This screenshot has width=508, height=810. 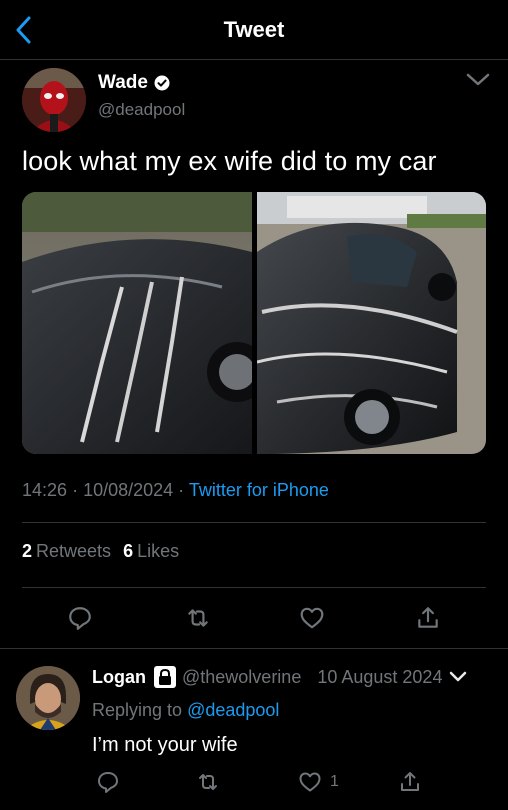 What do you see at coordinates (257, 101) in the screenshot?
I see `tweet-author: Wade @deadpool` at bounding box center [257, 101].